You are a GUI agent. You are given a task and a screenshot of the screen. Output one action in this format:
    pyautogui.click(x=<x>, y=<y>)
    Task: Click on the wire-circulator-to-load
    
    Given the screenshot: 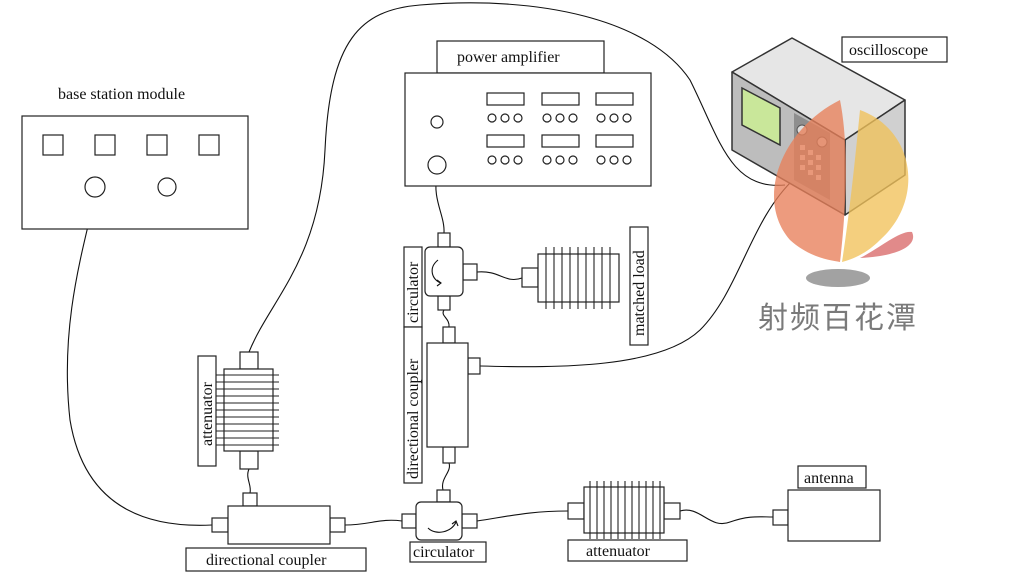 What is the action you would take?
    pyautogui.click(x=499, y=275)
    